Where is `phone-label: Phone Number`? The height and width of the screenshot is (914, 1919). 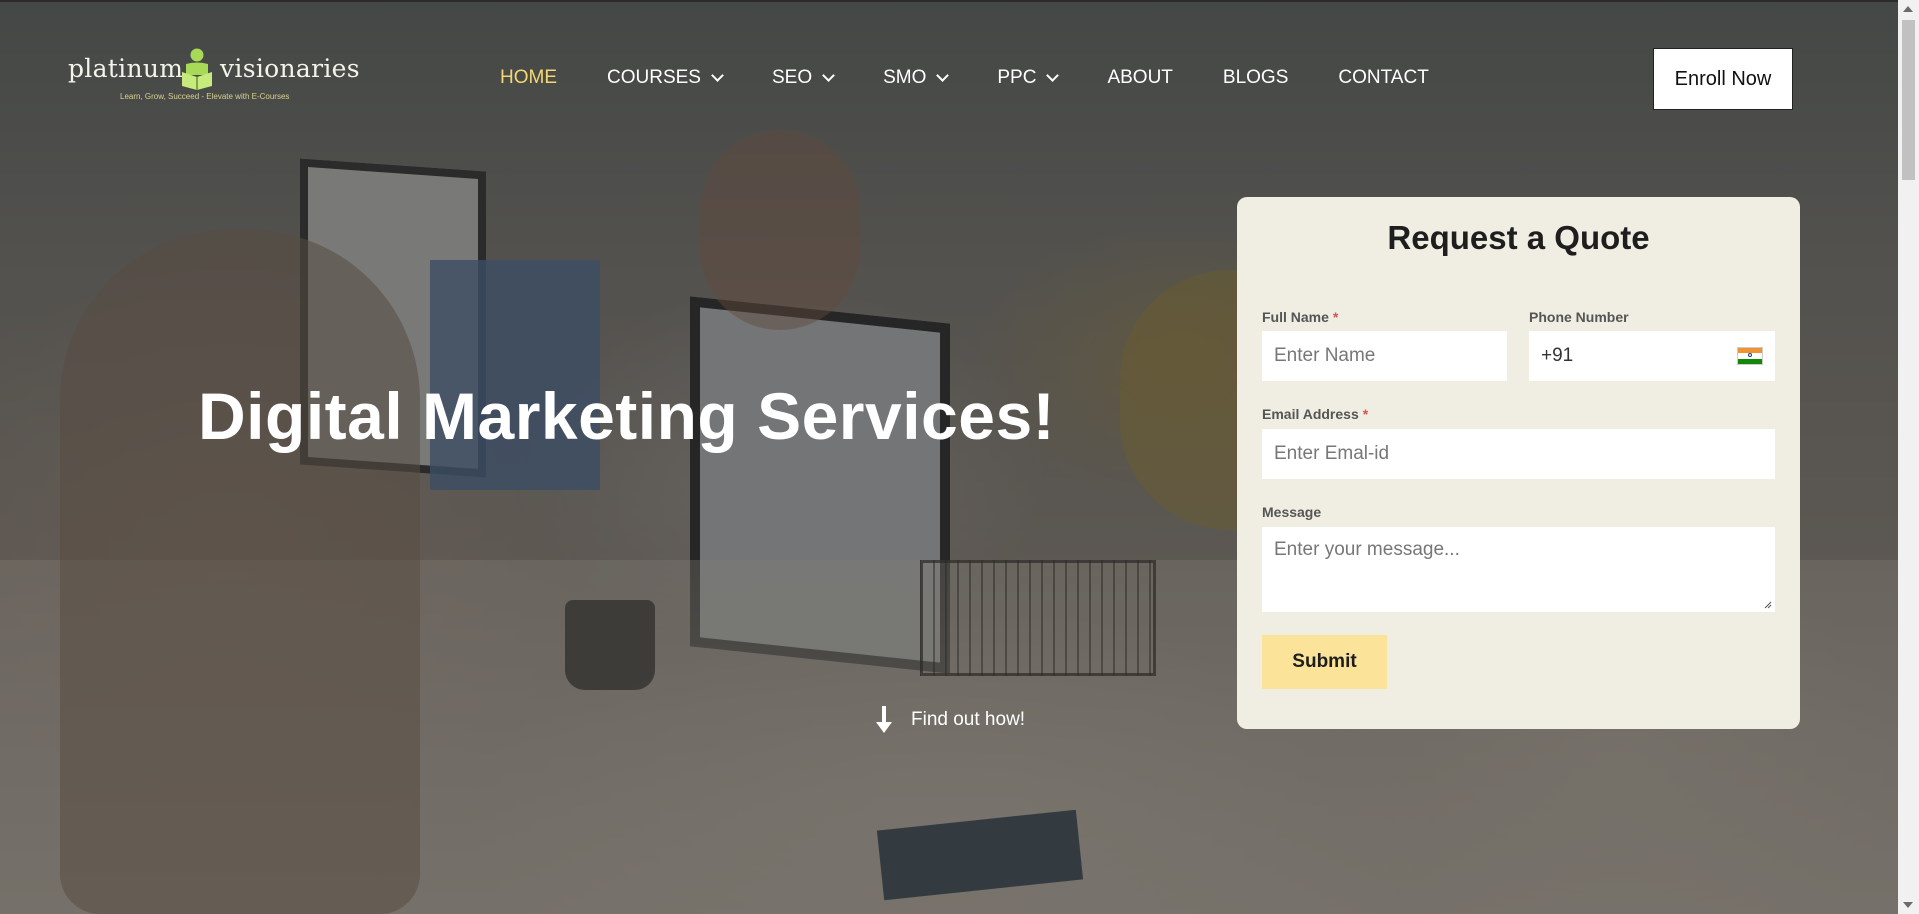 phone-label: Phone Number is located at coordinates (1579, 317).